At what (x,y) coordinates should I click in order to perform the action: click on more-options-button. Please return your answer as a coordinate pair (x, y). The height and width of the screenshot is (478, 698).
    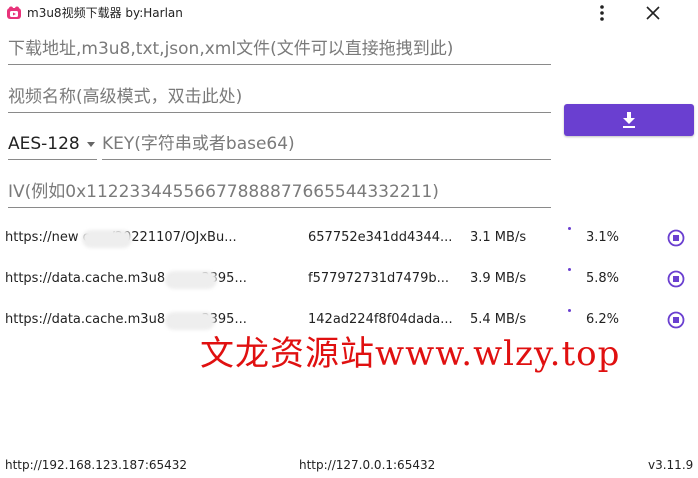
    Looking at the image, I should click on (602, 13).